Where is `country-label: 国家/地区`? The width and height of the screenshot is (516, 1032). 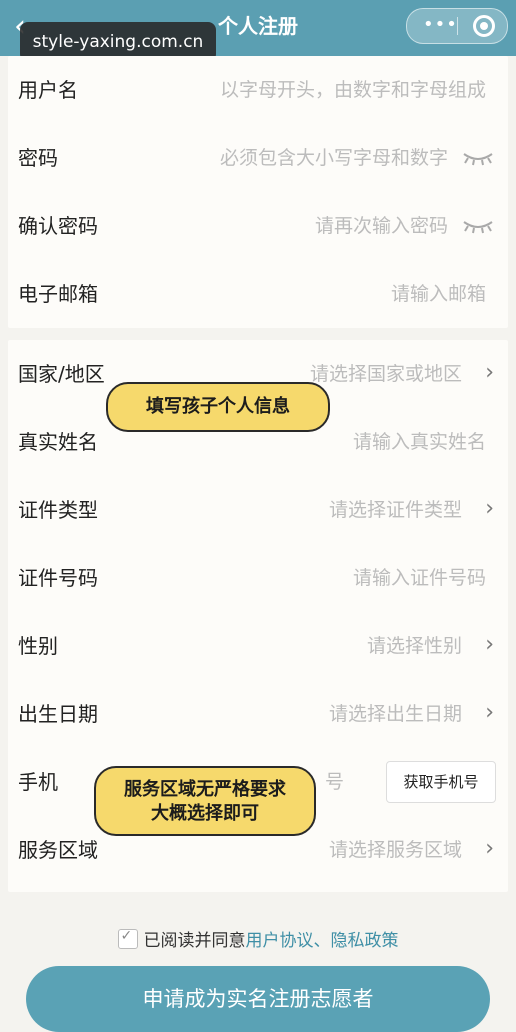
country-label: 国家/地区 is located at coordinates (61, 374).